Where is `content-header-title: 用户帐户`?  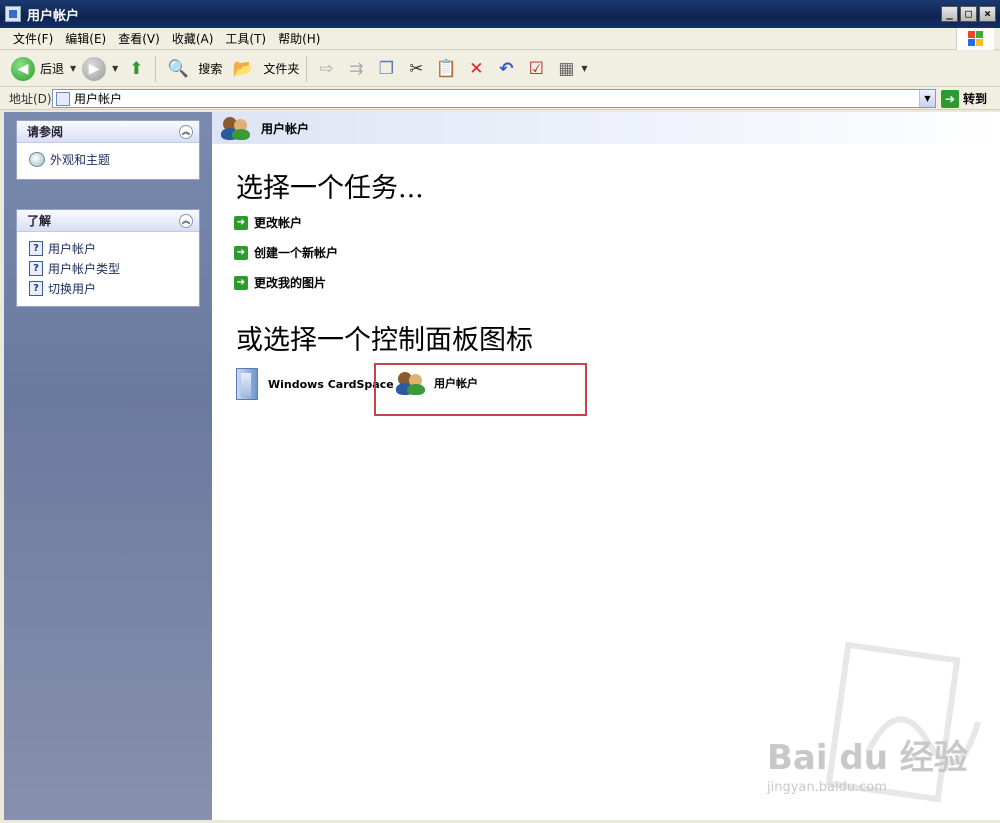
content-header-title: 用户帐户 is located at coordinates (285, 128).